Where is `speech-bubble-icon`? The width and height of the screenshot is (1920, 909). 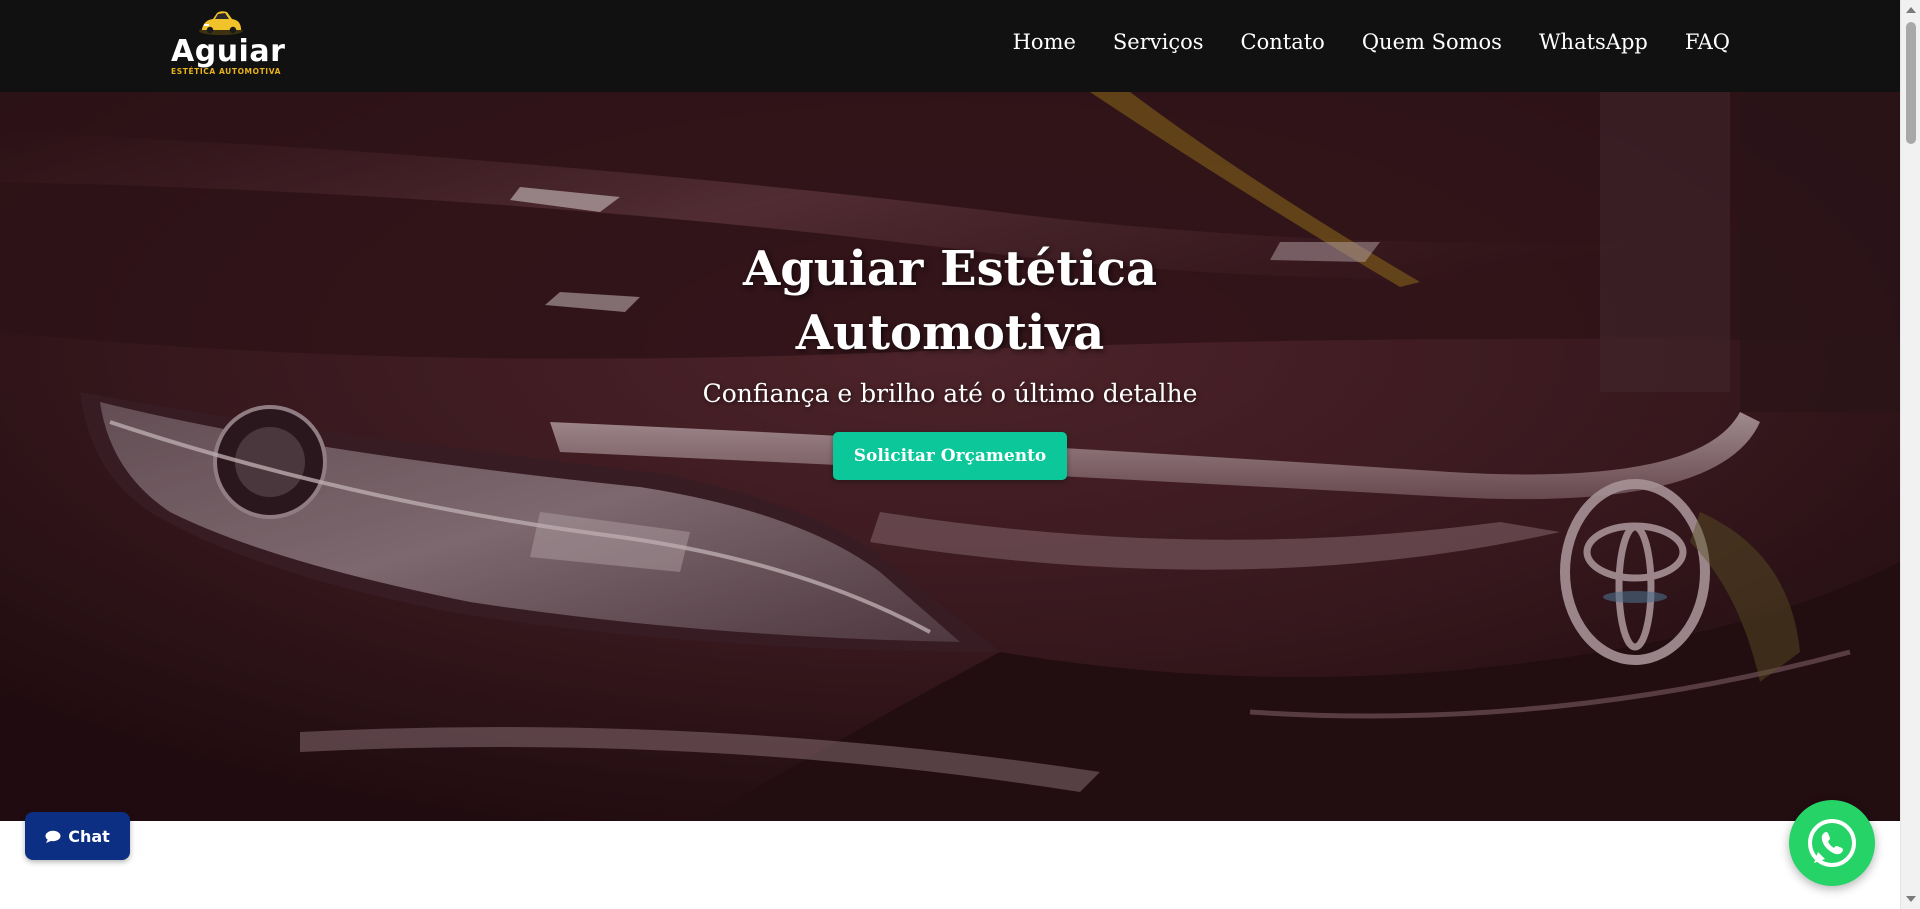 speech-bubble-icon is located at coordinates (53, 836).